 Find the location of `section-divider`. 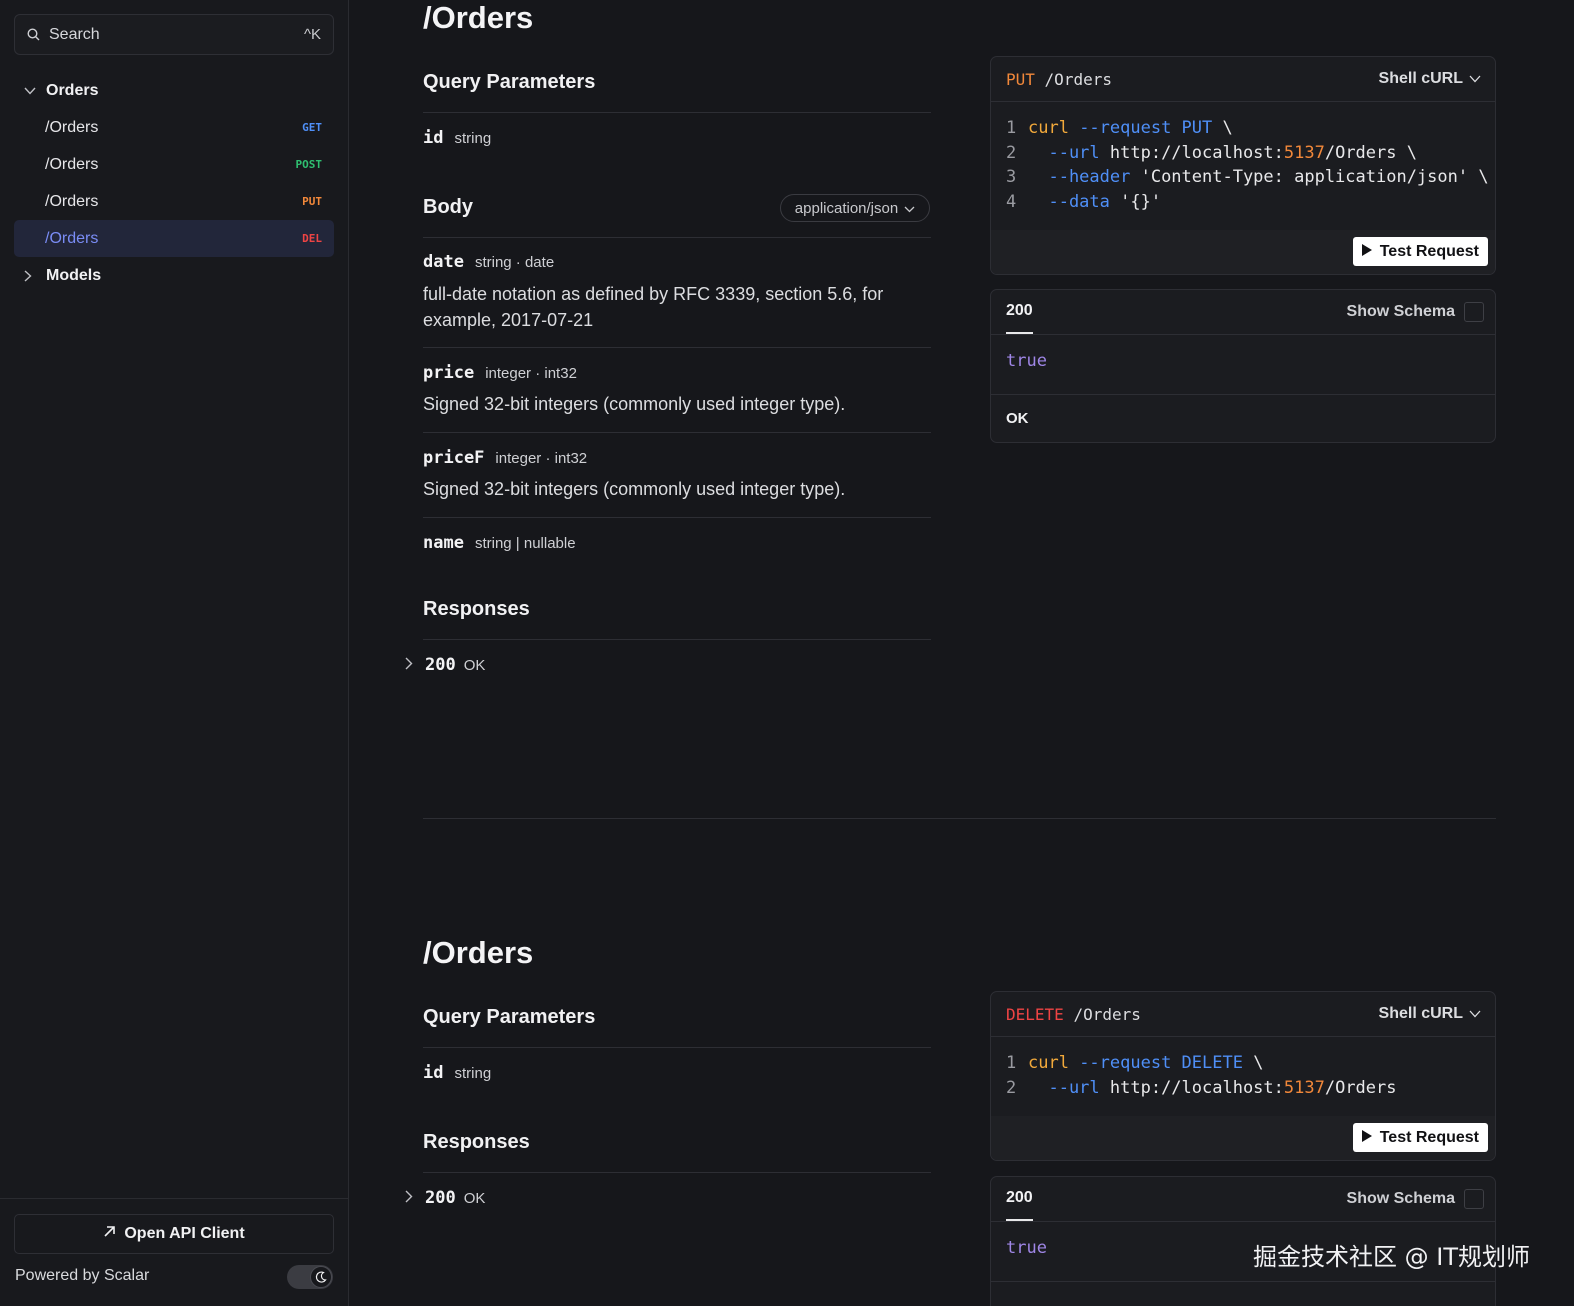

section-divider is located at coordinates (959, 818).